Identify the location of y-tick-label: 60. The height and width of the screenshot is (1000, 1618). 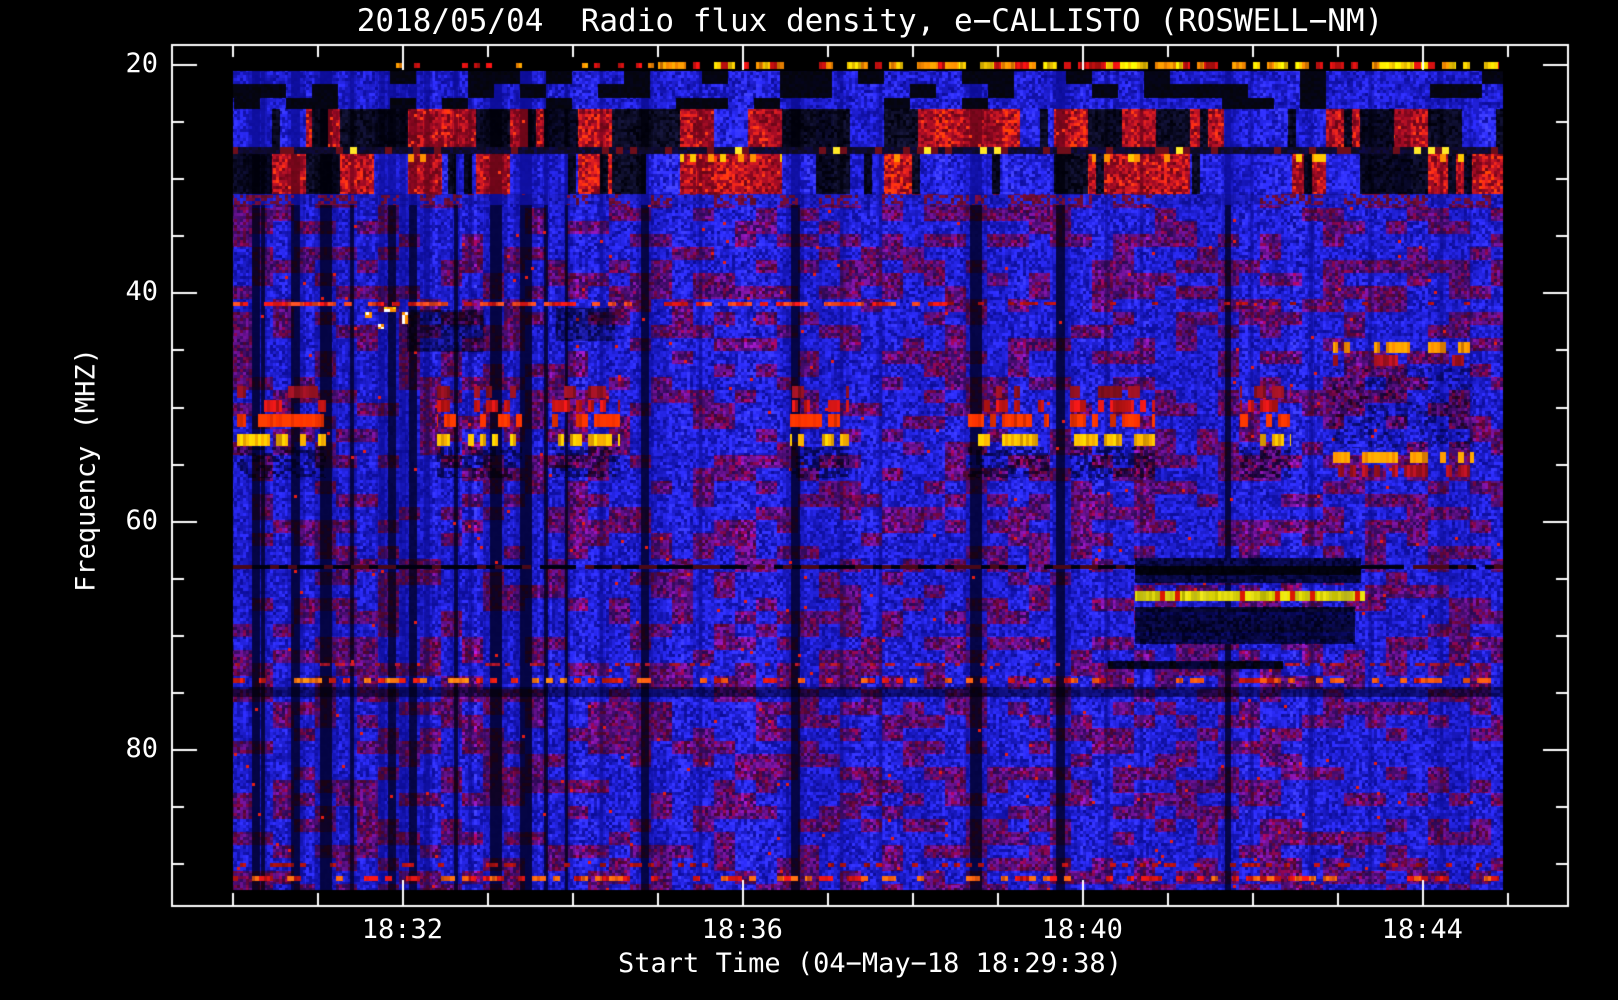
(141, 520).